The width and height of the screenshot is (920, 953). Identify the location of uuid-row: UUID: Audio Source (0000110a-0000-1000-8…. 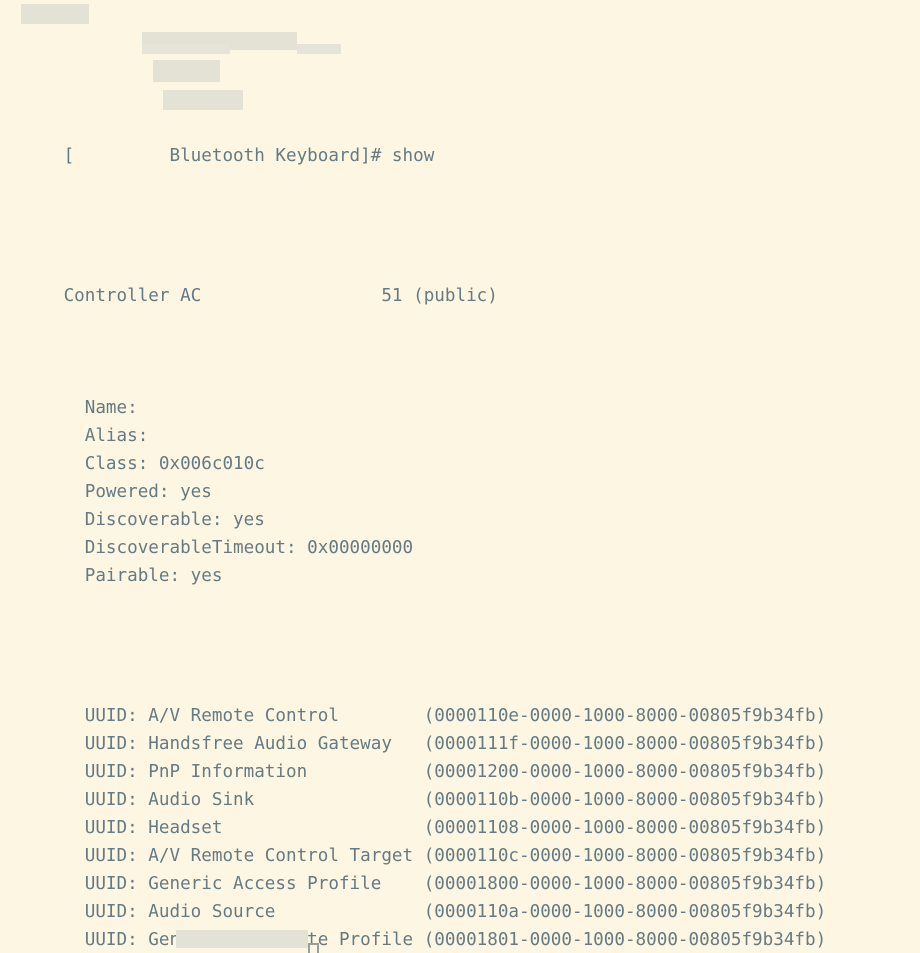
(413, 912).